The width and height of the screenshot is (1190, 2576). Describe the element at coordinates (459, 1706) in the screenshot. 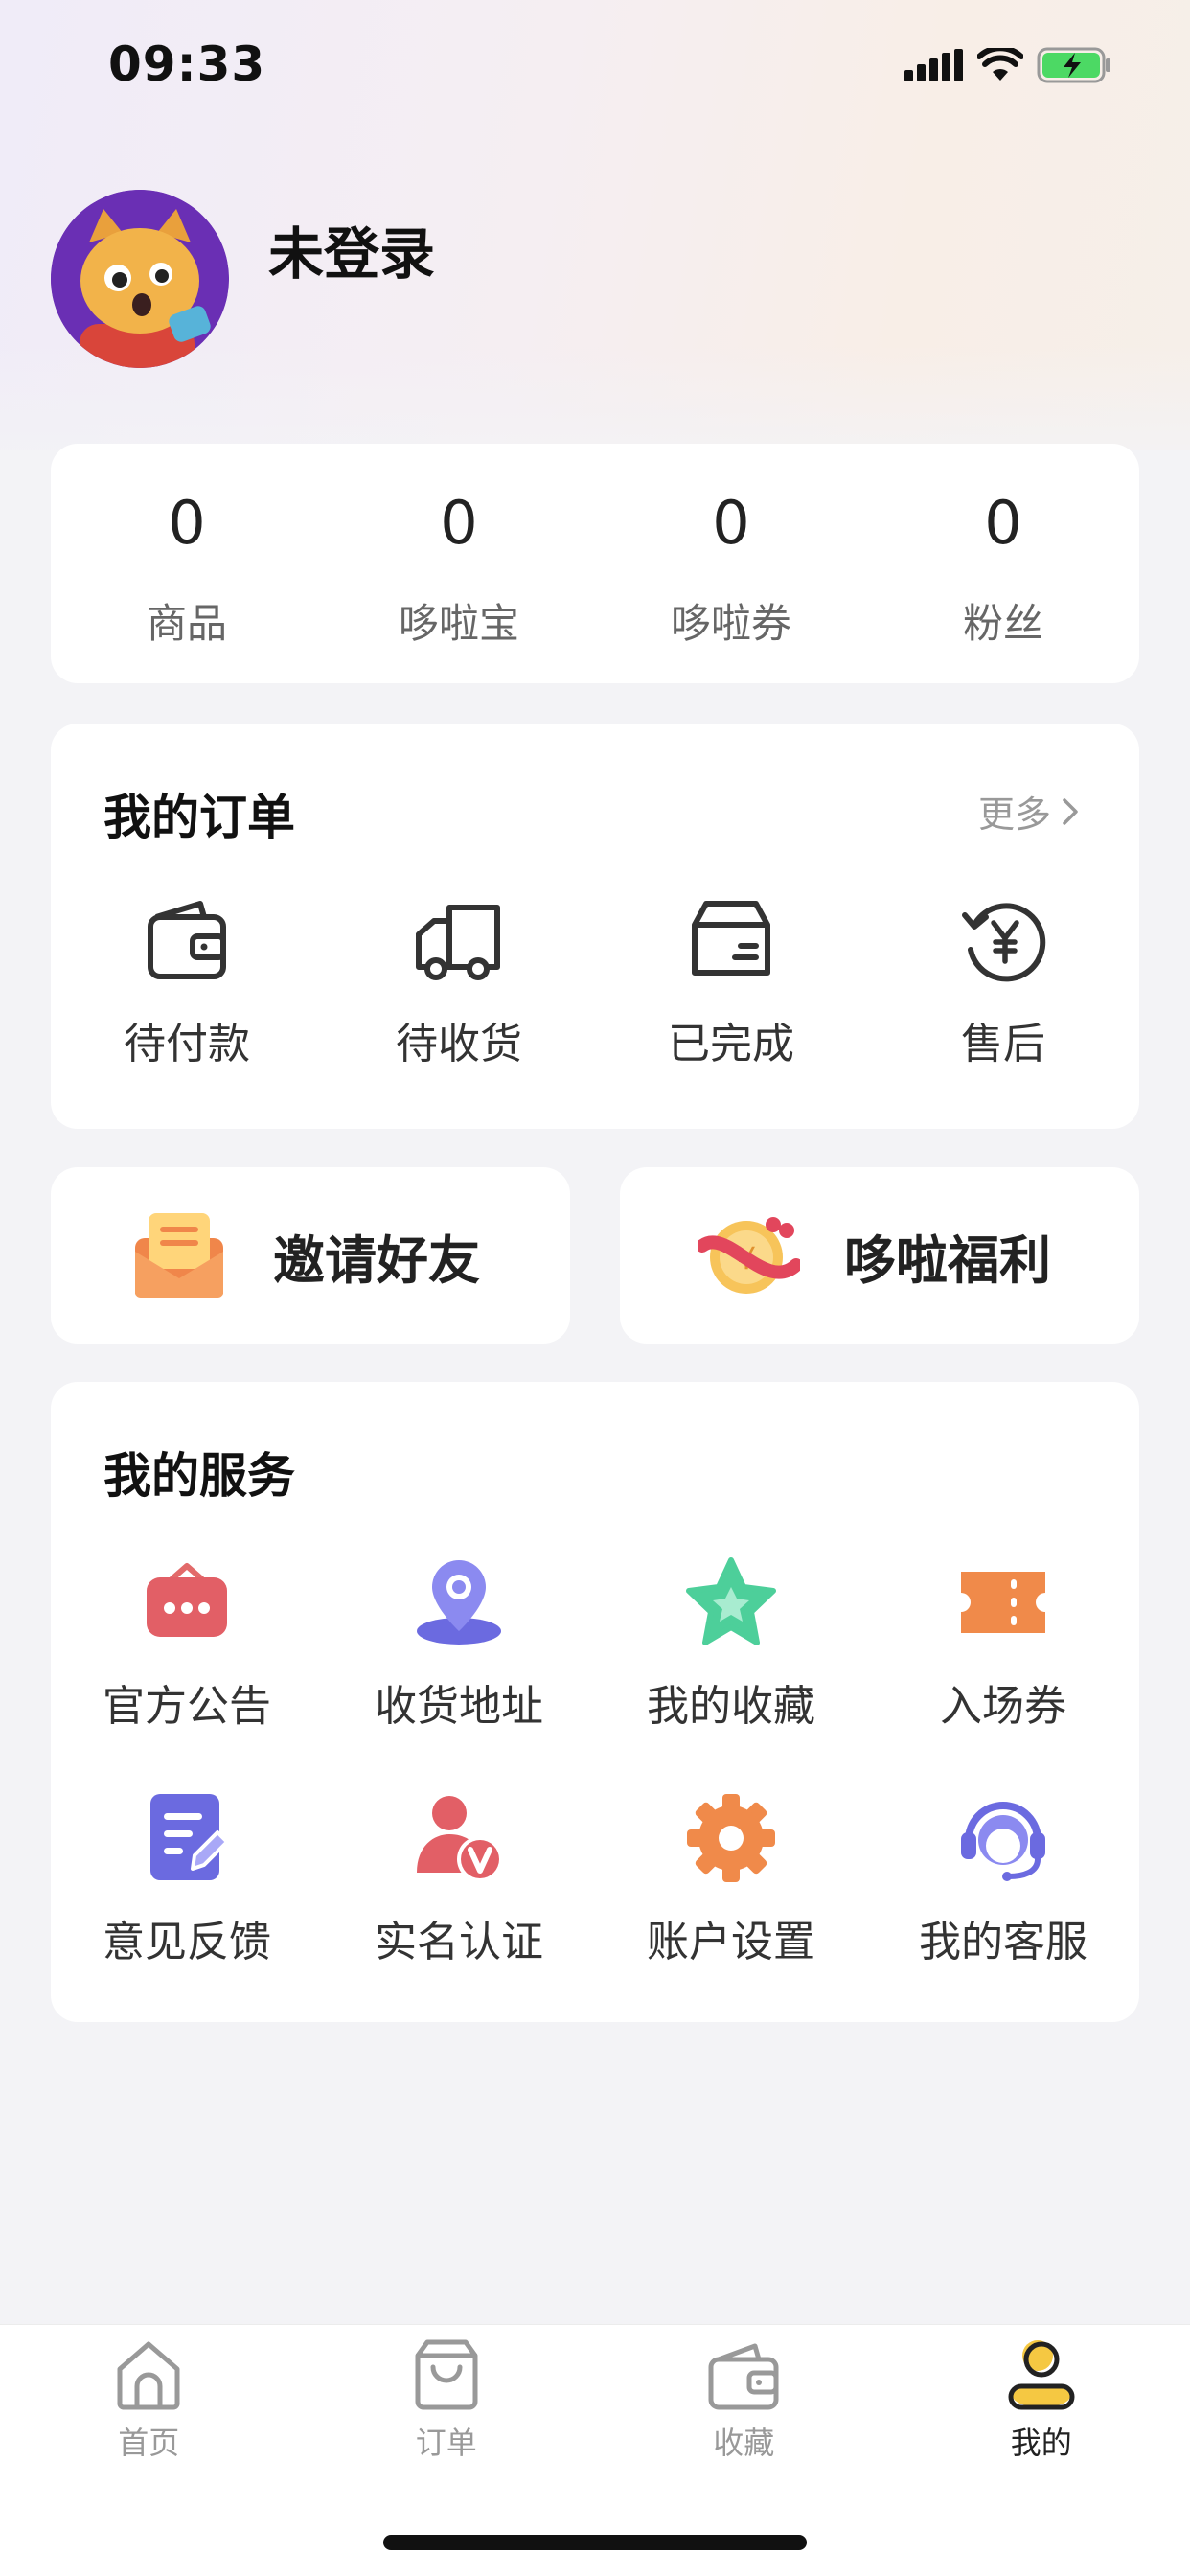

I see `service-label: 收货地址` at that location.